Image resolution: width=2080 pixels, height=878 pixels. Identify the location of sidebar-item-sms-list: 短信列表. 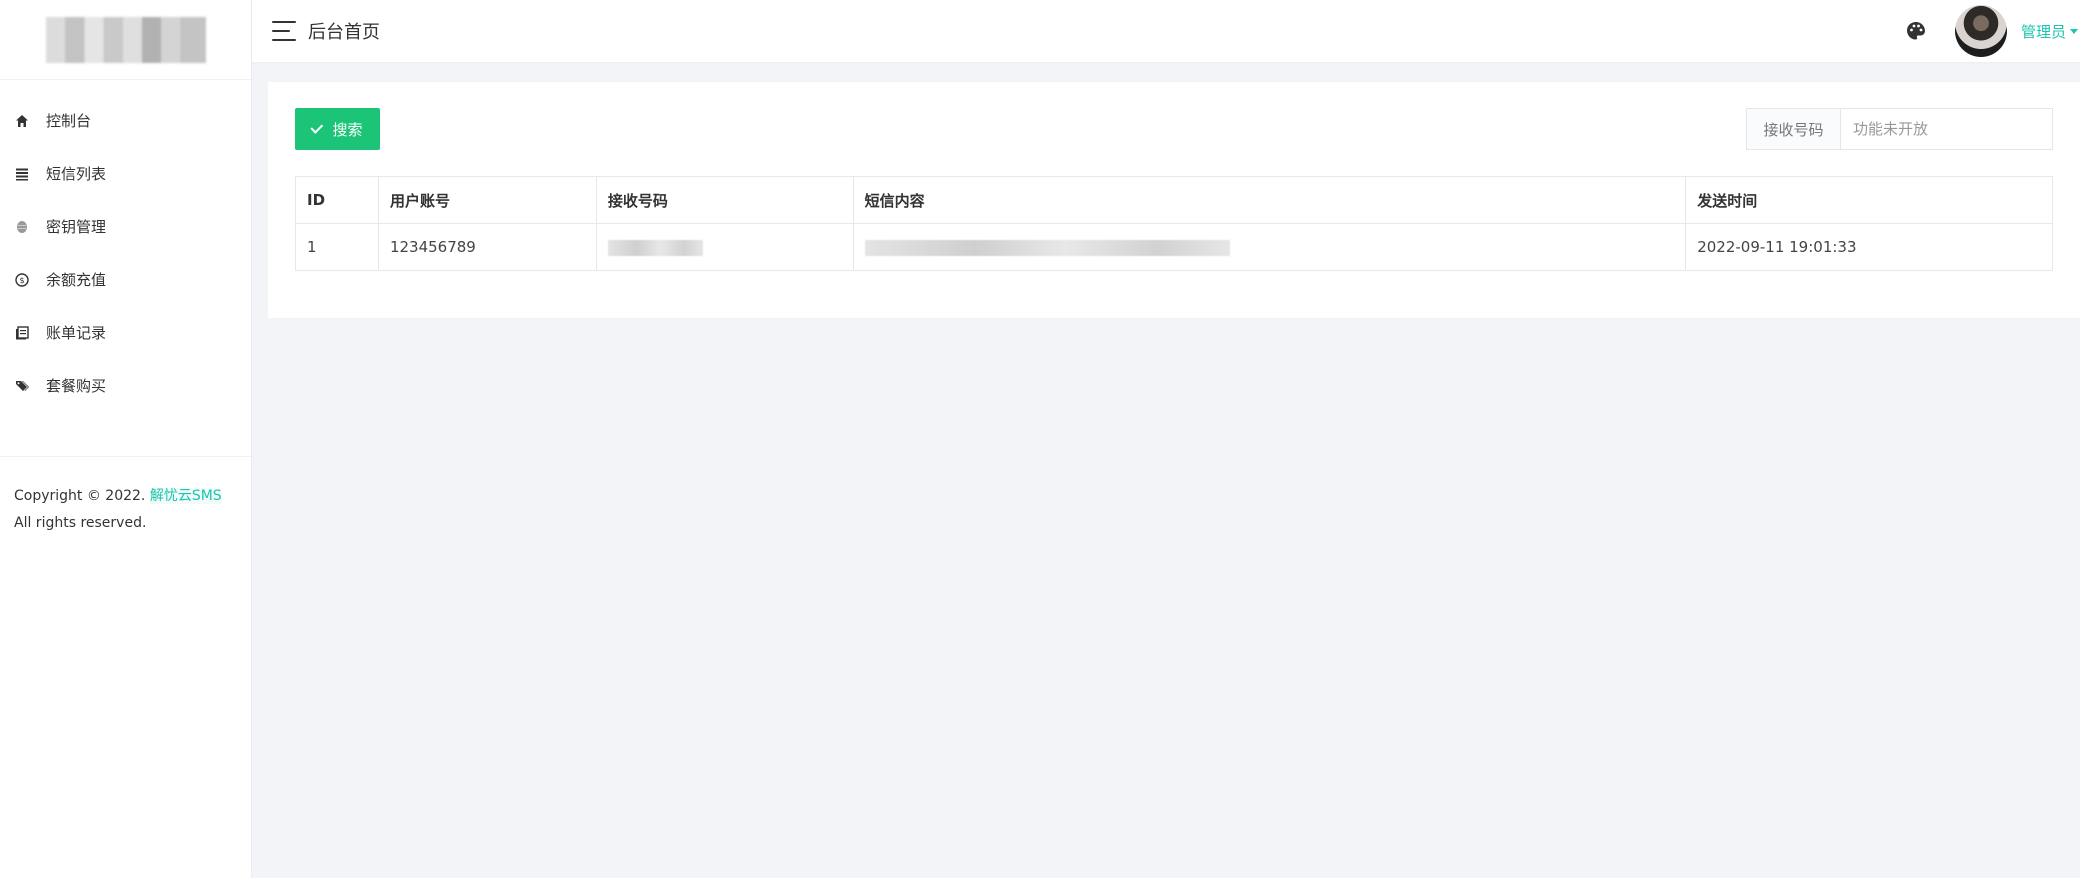
(125, 173).